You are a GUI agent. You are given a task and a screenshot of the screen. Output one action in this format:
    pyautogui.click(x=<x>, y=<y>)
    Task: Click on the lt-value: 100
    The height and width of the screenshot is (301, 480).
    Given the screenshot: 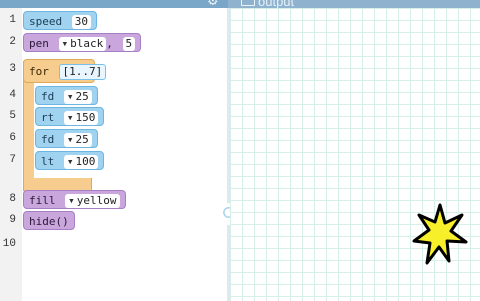 What is the action you would take?
    pyautogui.click(x=81, y=162)
    